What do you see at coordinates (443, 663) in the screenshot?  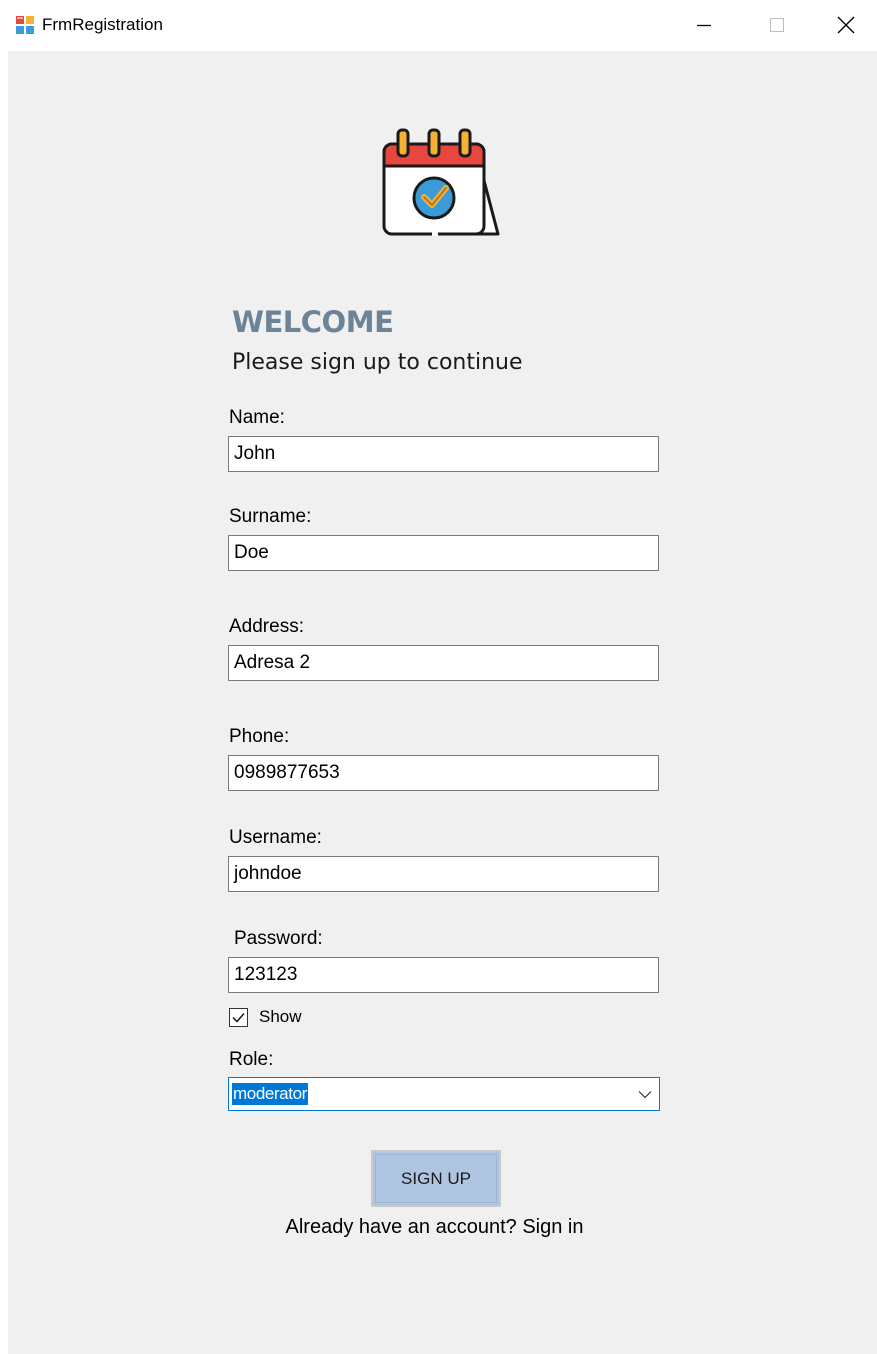 I see `address-field: Adresa 2` at bounding box center [443, 663].